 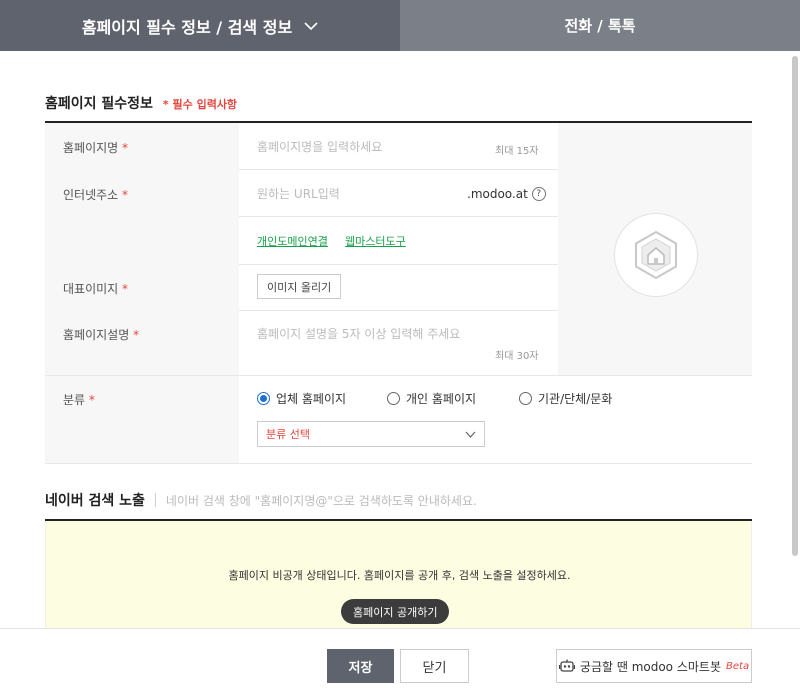 I want to click on image-preview-area, so click(x=655, y=249).